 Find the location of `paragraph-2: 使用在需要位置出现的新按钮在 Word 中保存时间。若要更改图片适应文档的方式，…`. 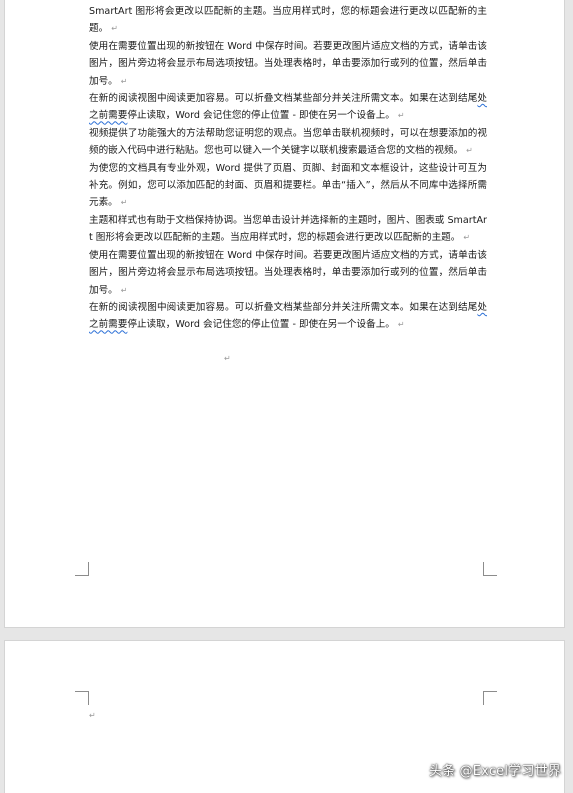

paragraph-2: 使用在需要位置出现的新按钮在 Word 中保存时间。若要更改图片适应文档的方式，… is located at coordinates (288, 64).